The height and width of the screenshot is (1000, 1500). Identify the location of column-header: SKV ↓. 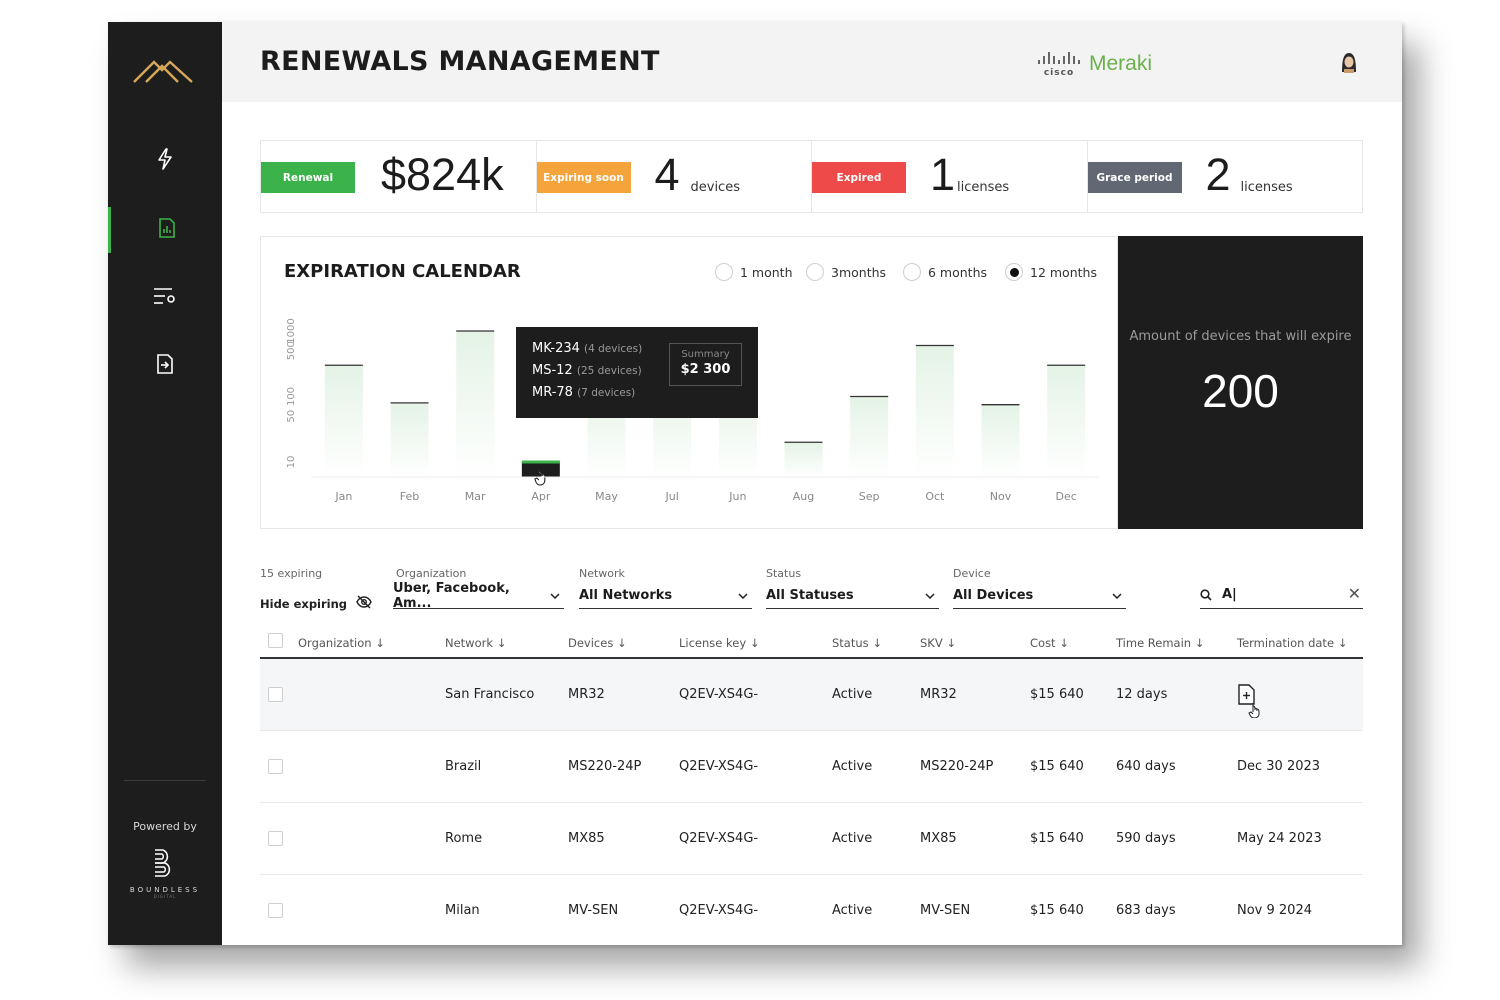
(938, 643).